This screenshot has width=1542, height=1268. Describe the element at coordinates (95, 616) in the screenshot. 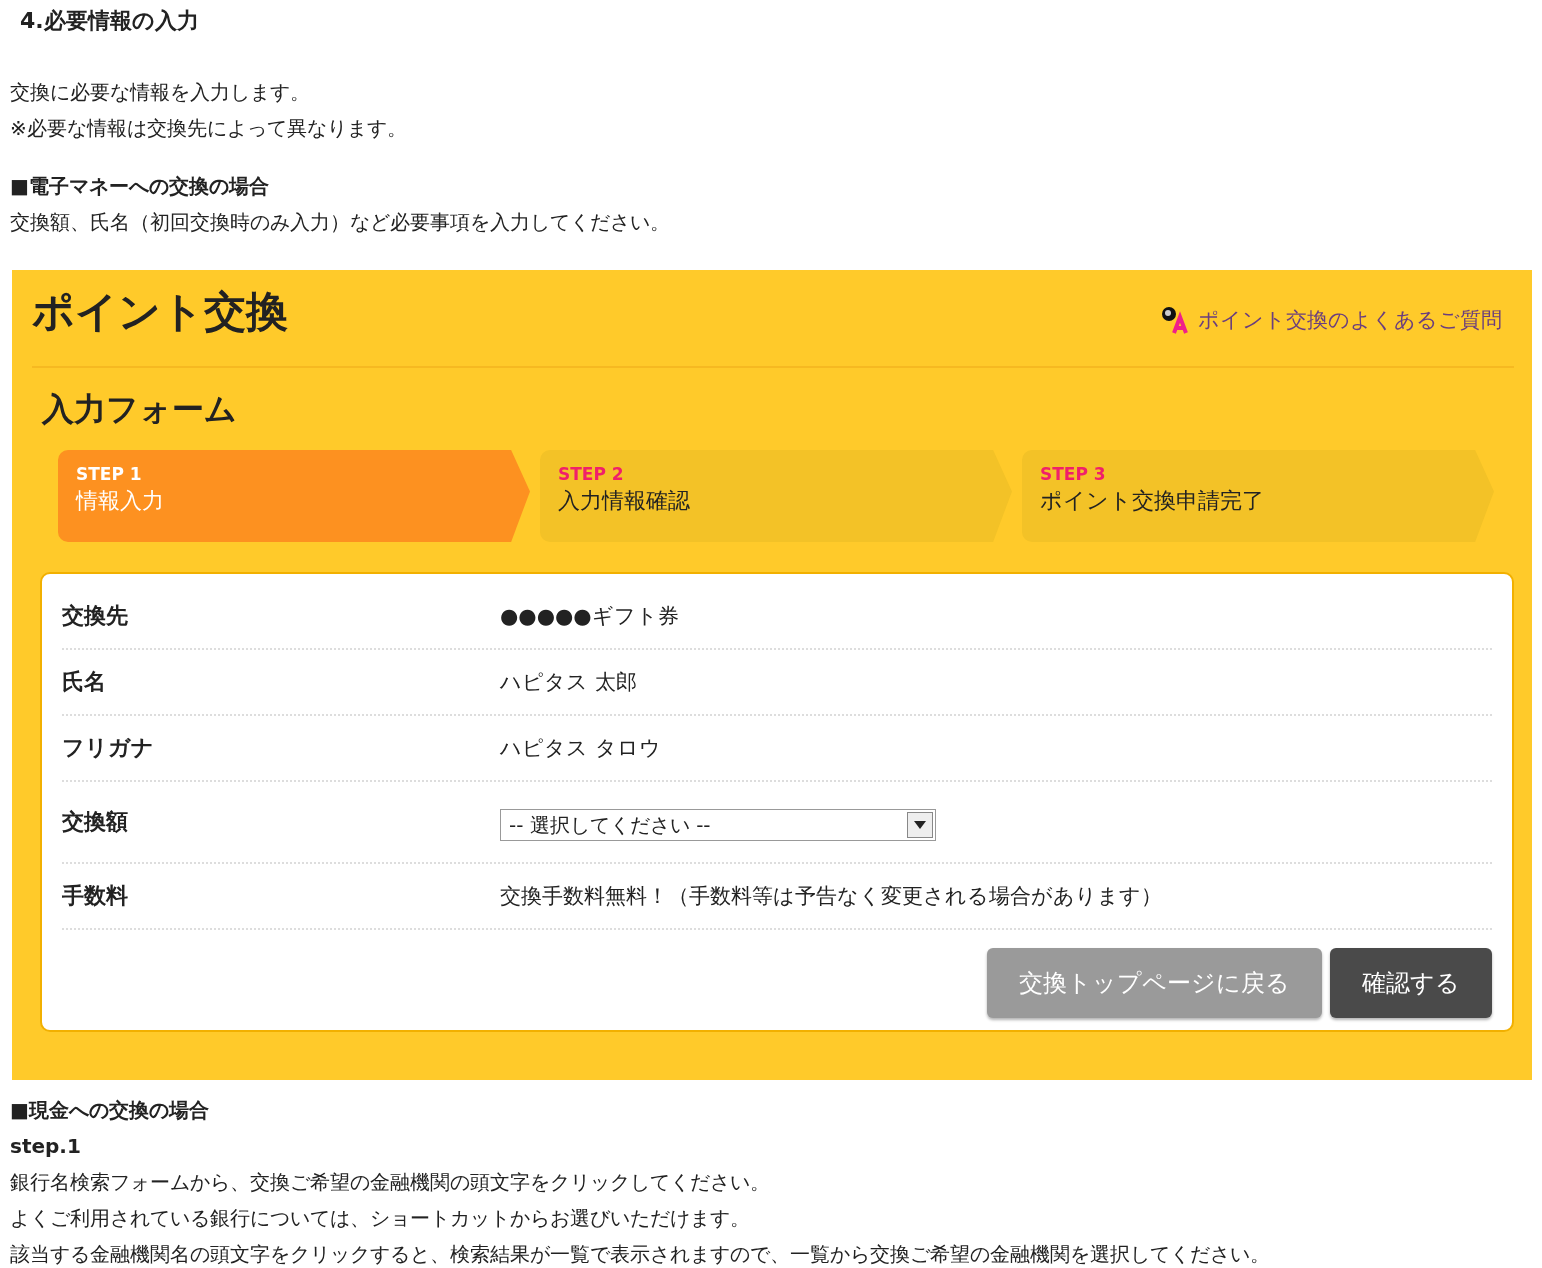

I see `field-label: 交換先` at that location.